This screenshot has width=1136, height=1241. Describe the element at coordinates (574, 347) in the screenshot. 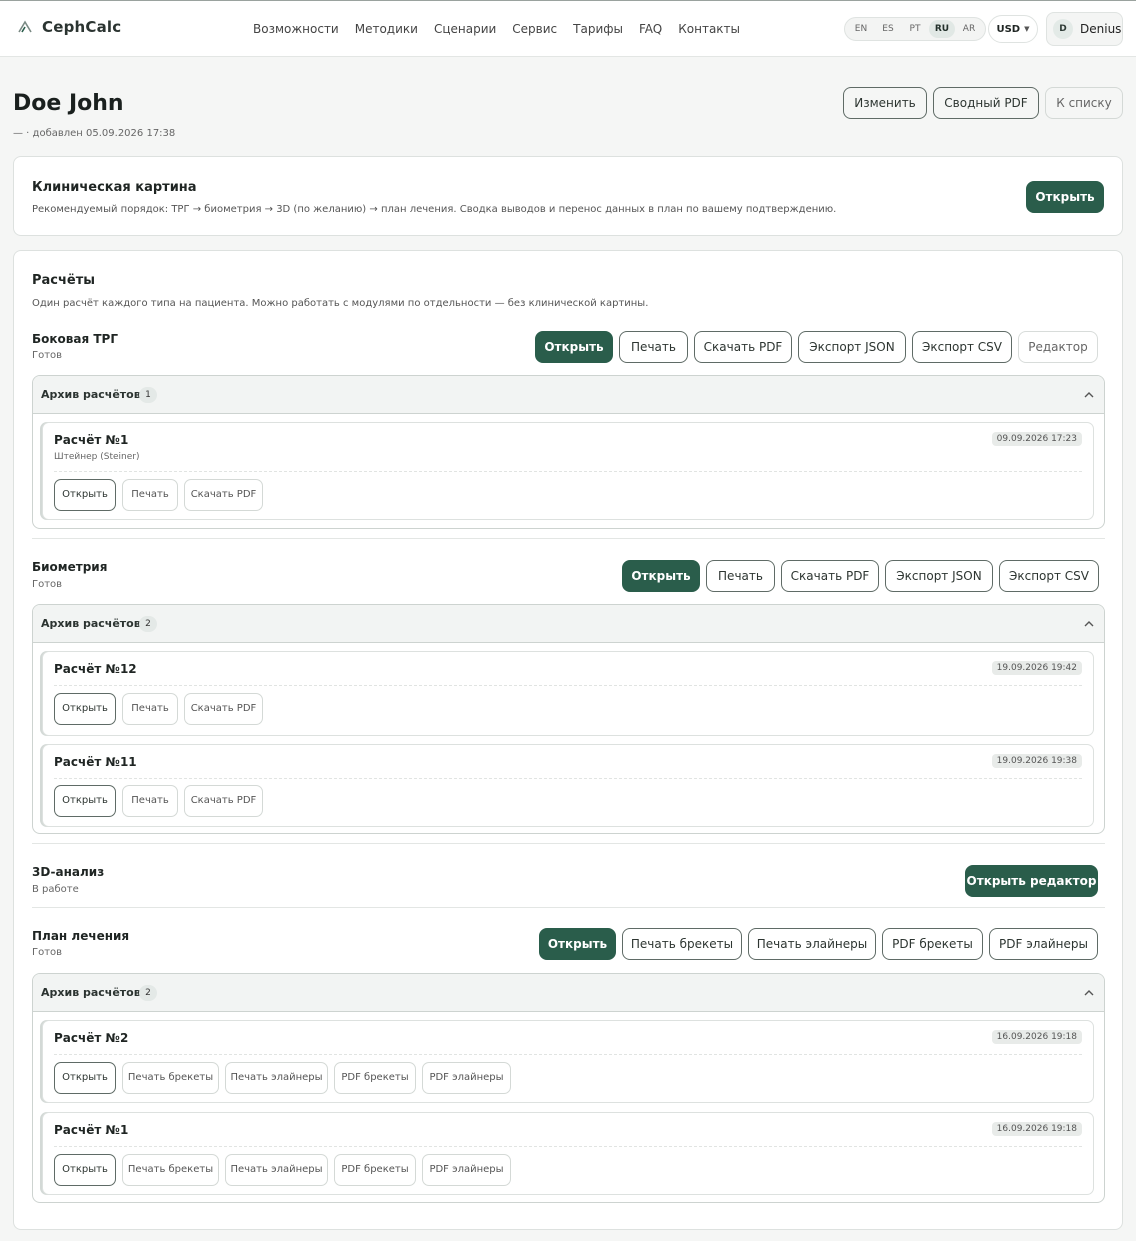

I see `trg-open-button: Открыть` at that location.